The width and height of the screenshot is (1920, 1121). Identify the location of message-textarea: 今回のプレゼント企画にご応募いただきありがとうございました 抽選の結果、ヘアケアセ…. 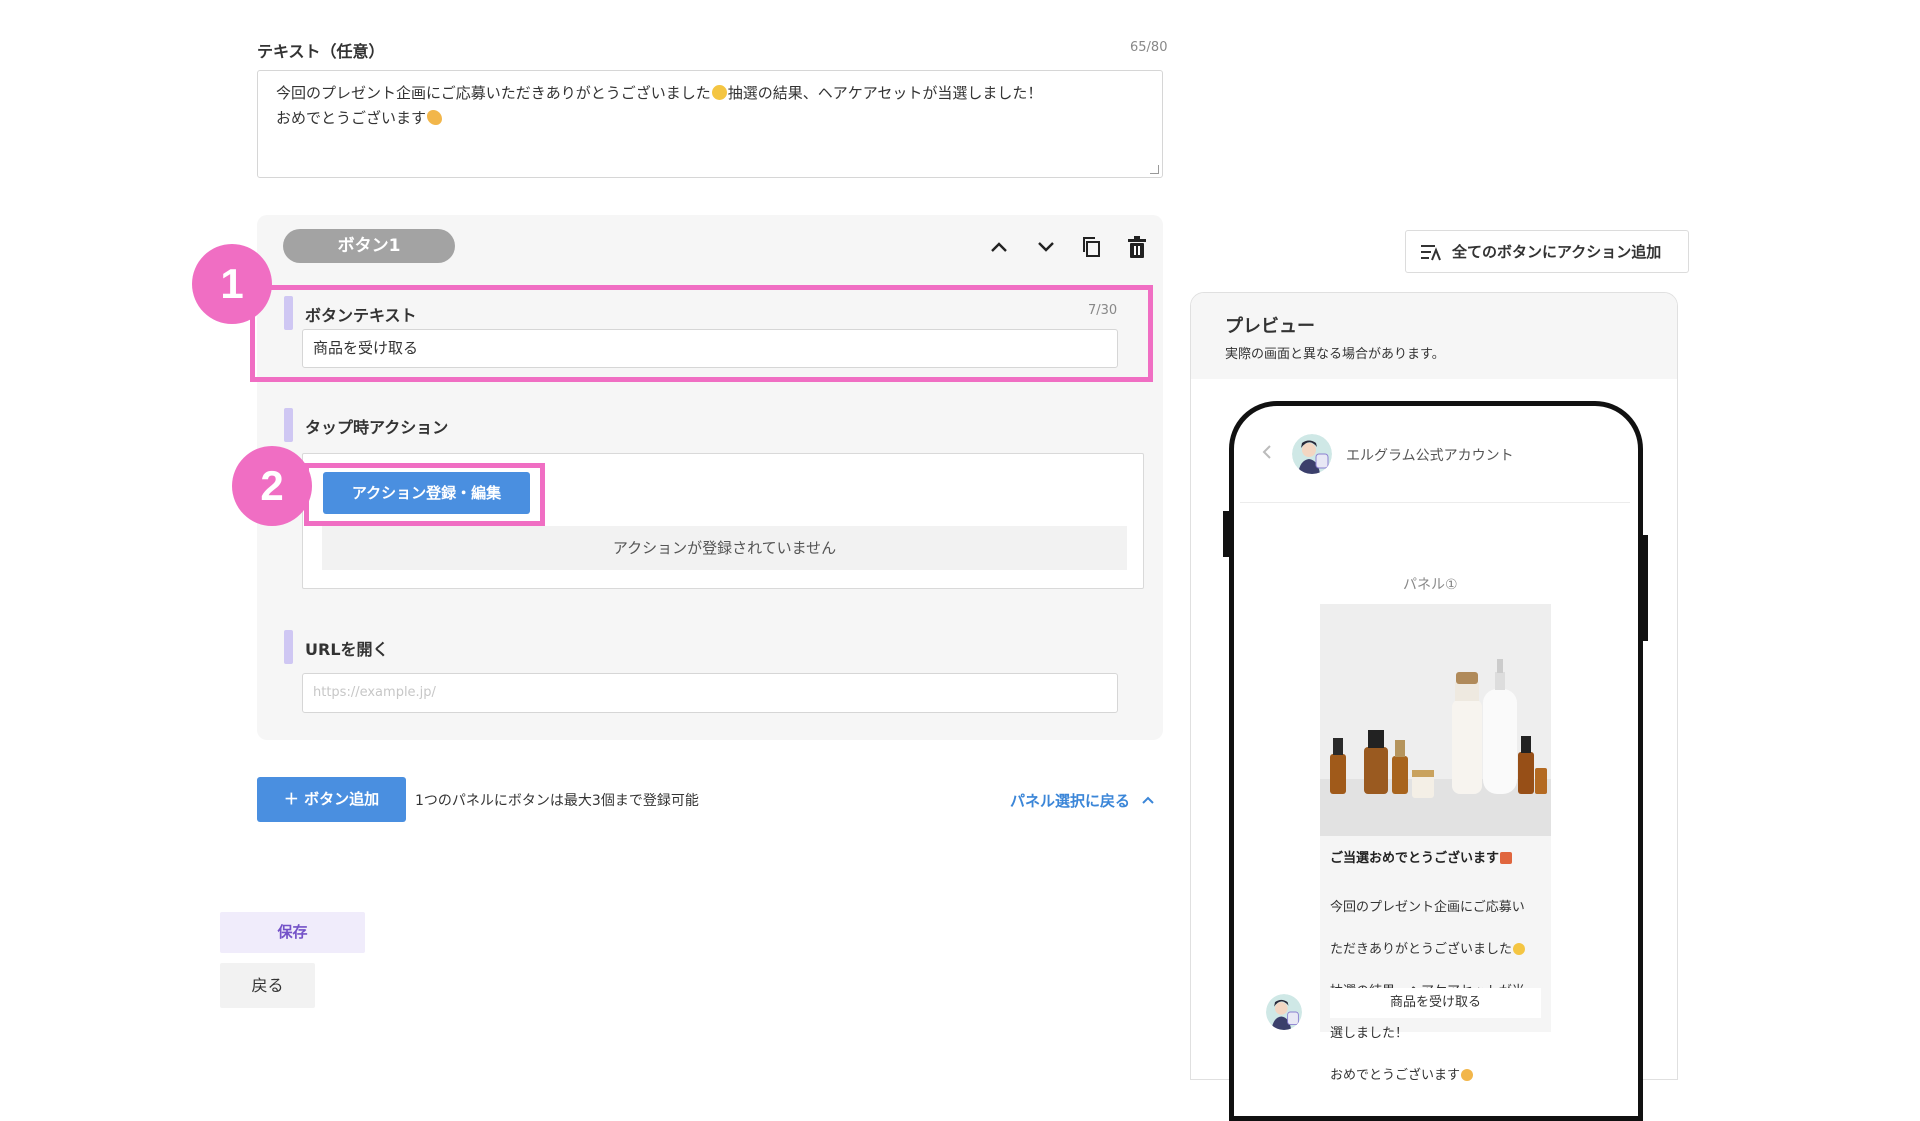
(710, 124).